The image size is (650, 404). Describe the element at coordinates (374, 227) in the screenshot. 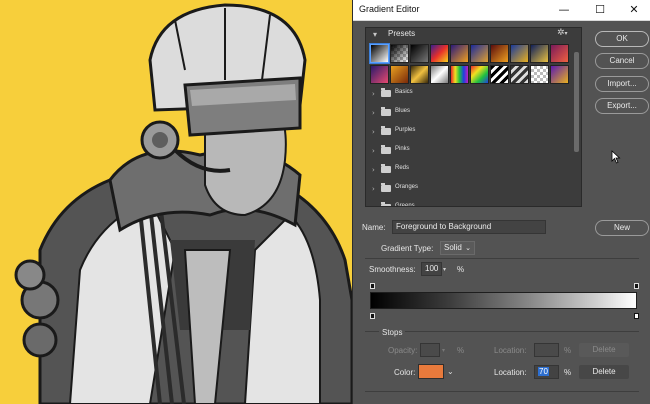

I see `name-label: Name:` at that location.